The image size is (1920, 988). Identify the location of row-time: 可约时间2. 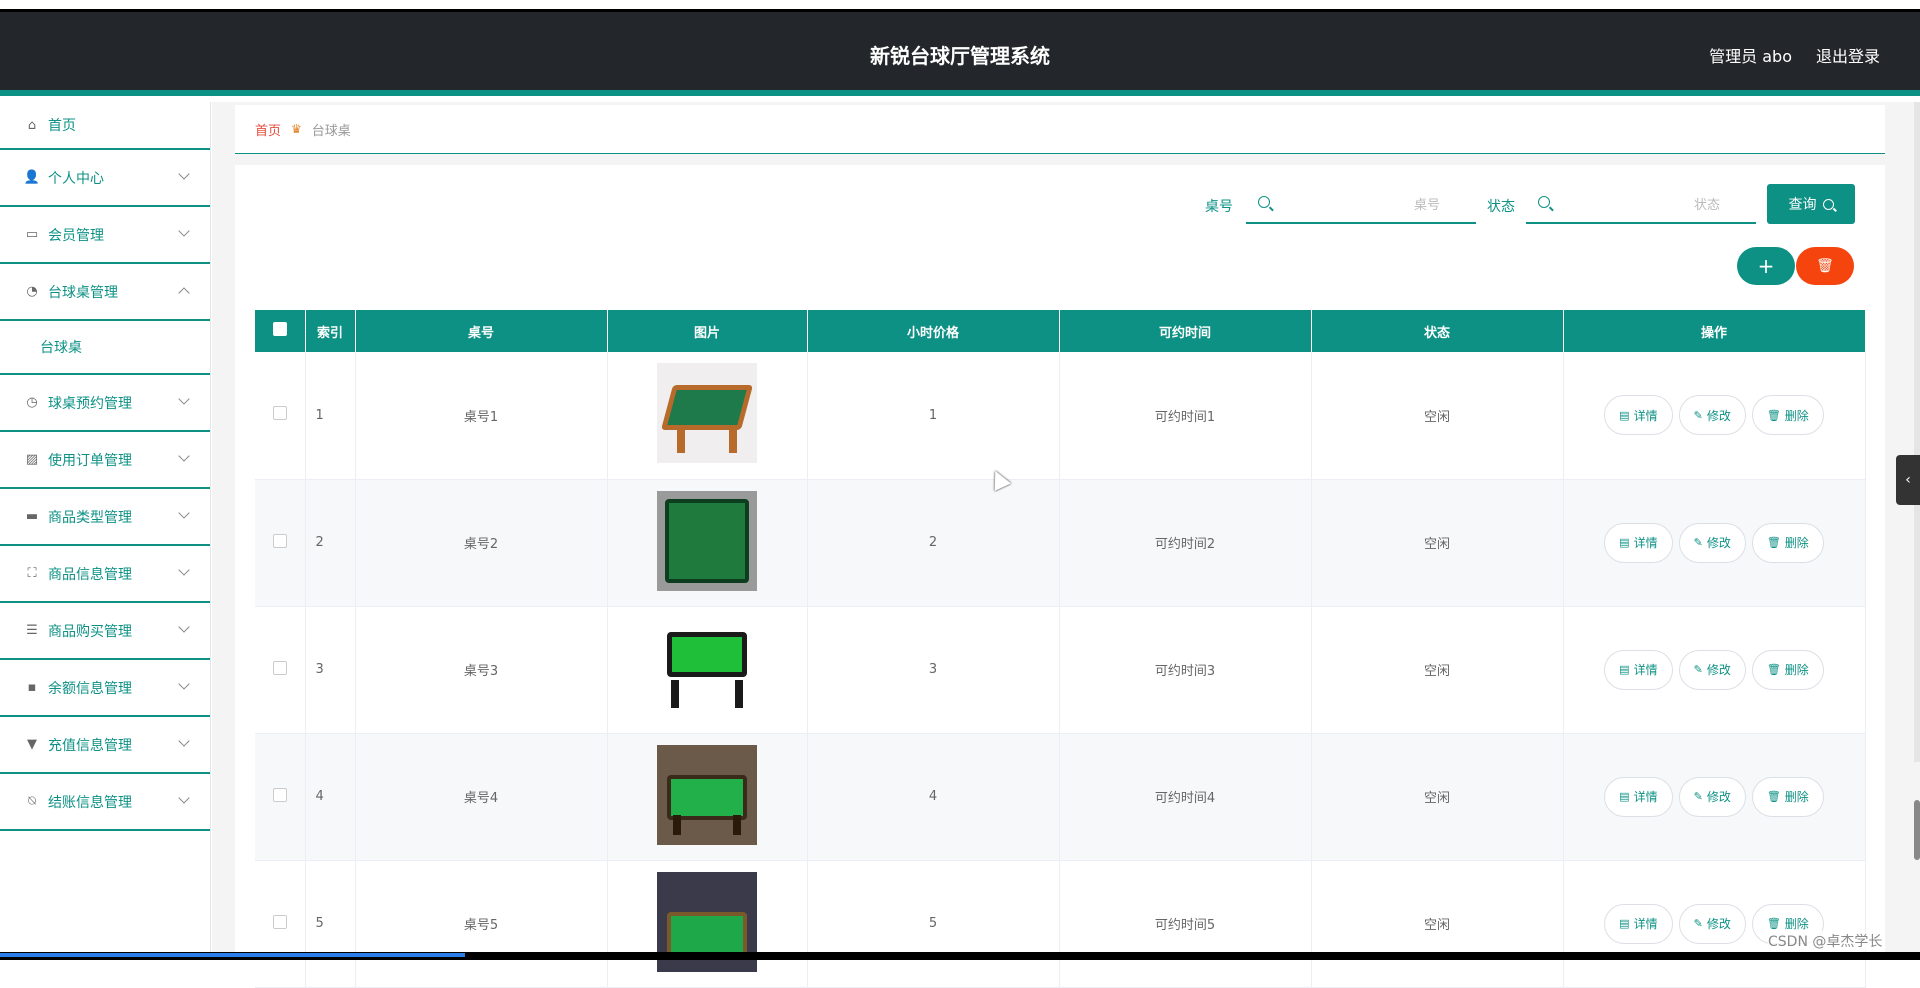
(1185, 543).